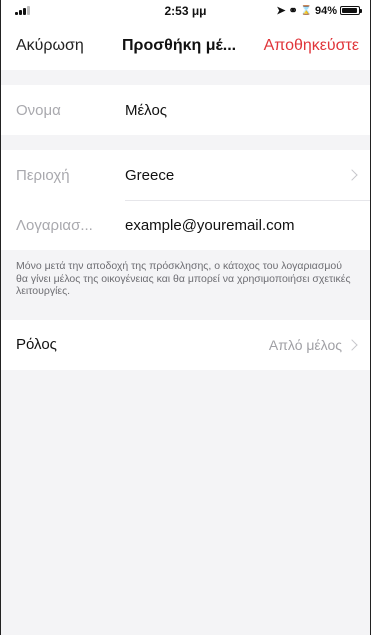 This screenshot has height=635, width=371. What do you see at coordinates (185, 10) in the screenshot?
I see `status-bar: 2:53 μμ ➤ ⚭ ⌛ 94%` at bounding box center [185, 10].